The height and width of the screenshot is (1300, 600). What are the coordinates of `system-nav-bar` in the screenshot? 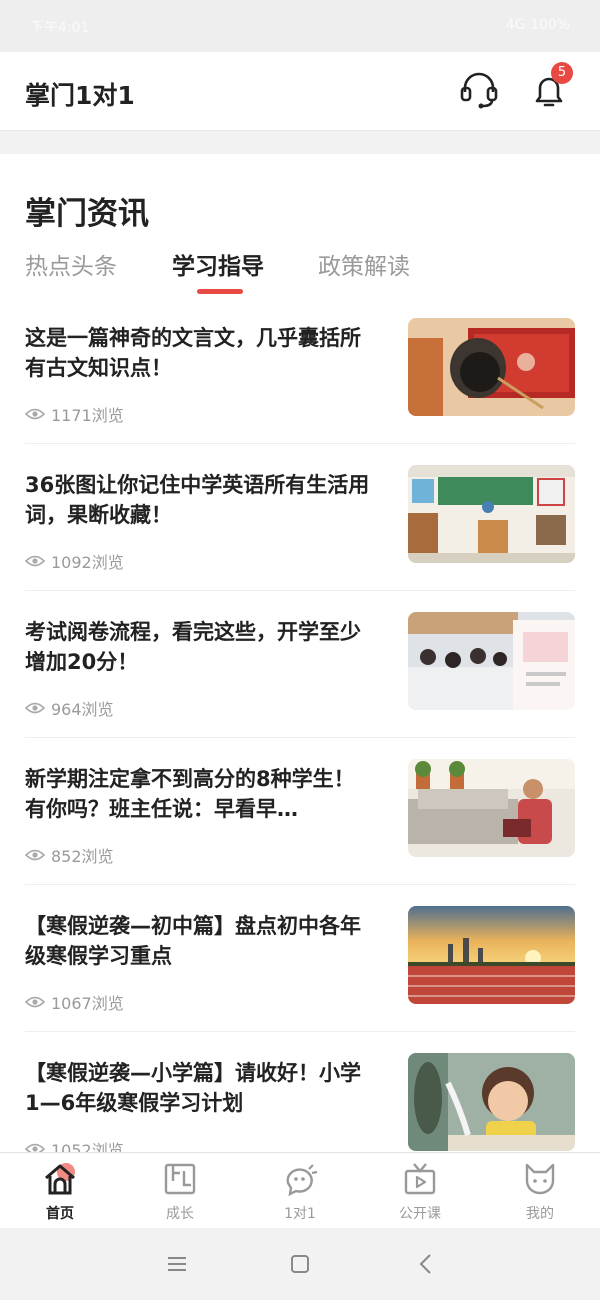 It's located at (300, 1264).